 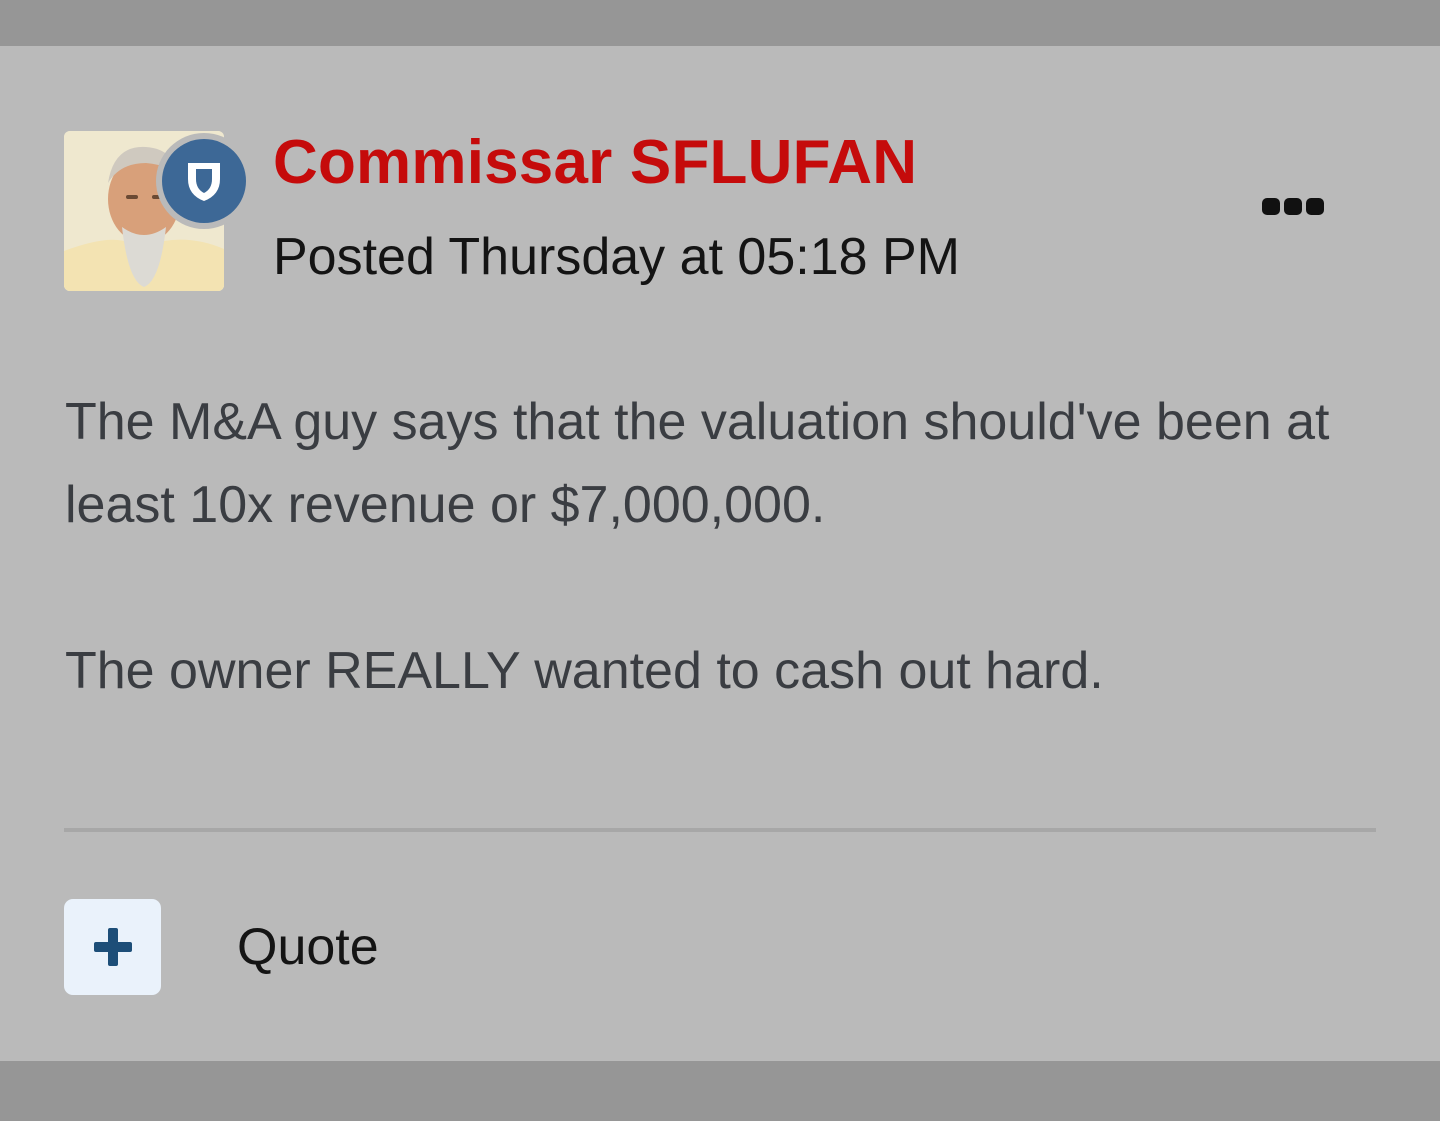 I want to click on author-name: Commissar SFLUFAN, so click(x=595, y=163).